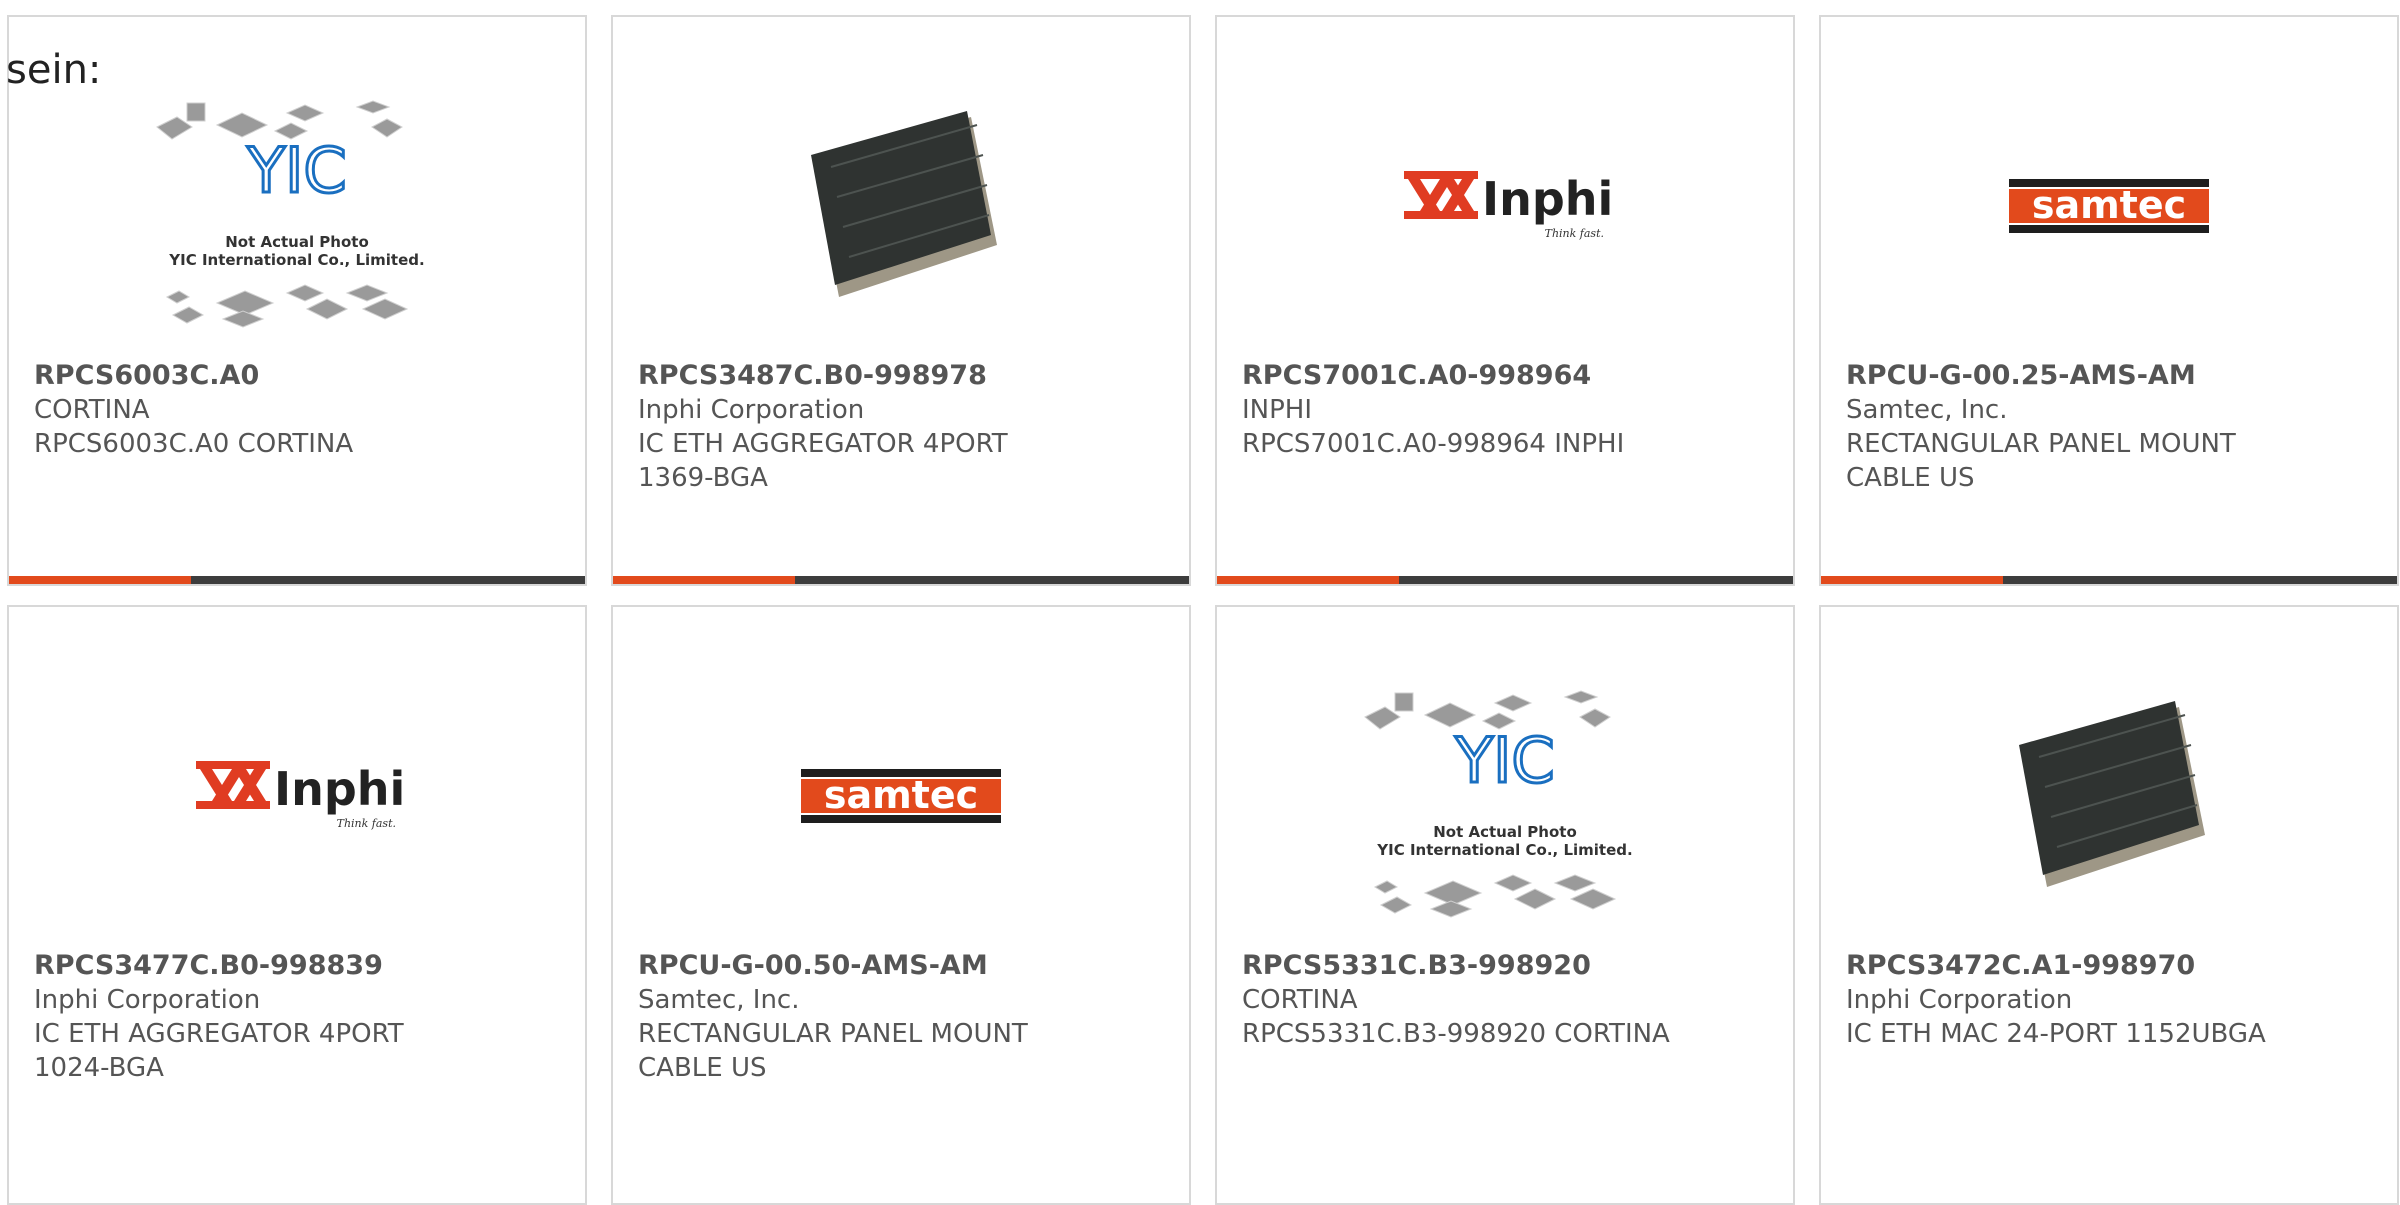  What do you see at coordinates (2056, 1034) in the screenshot?
I see `description: IC ETH MAC 24-PORT 1152UBGA` at bounding box center [2056, 1034].